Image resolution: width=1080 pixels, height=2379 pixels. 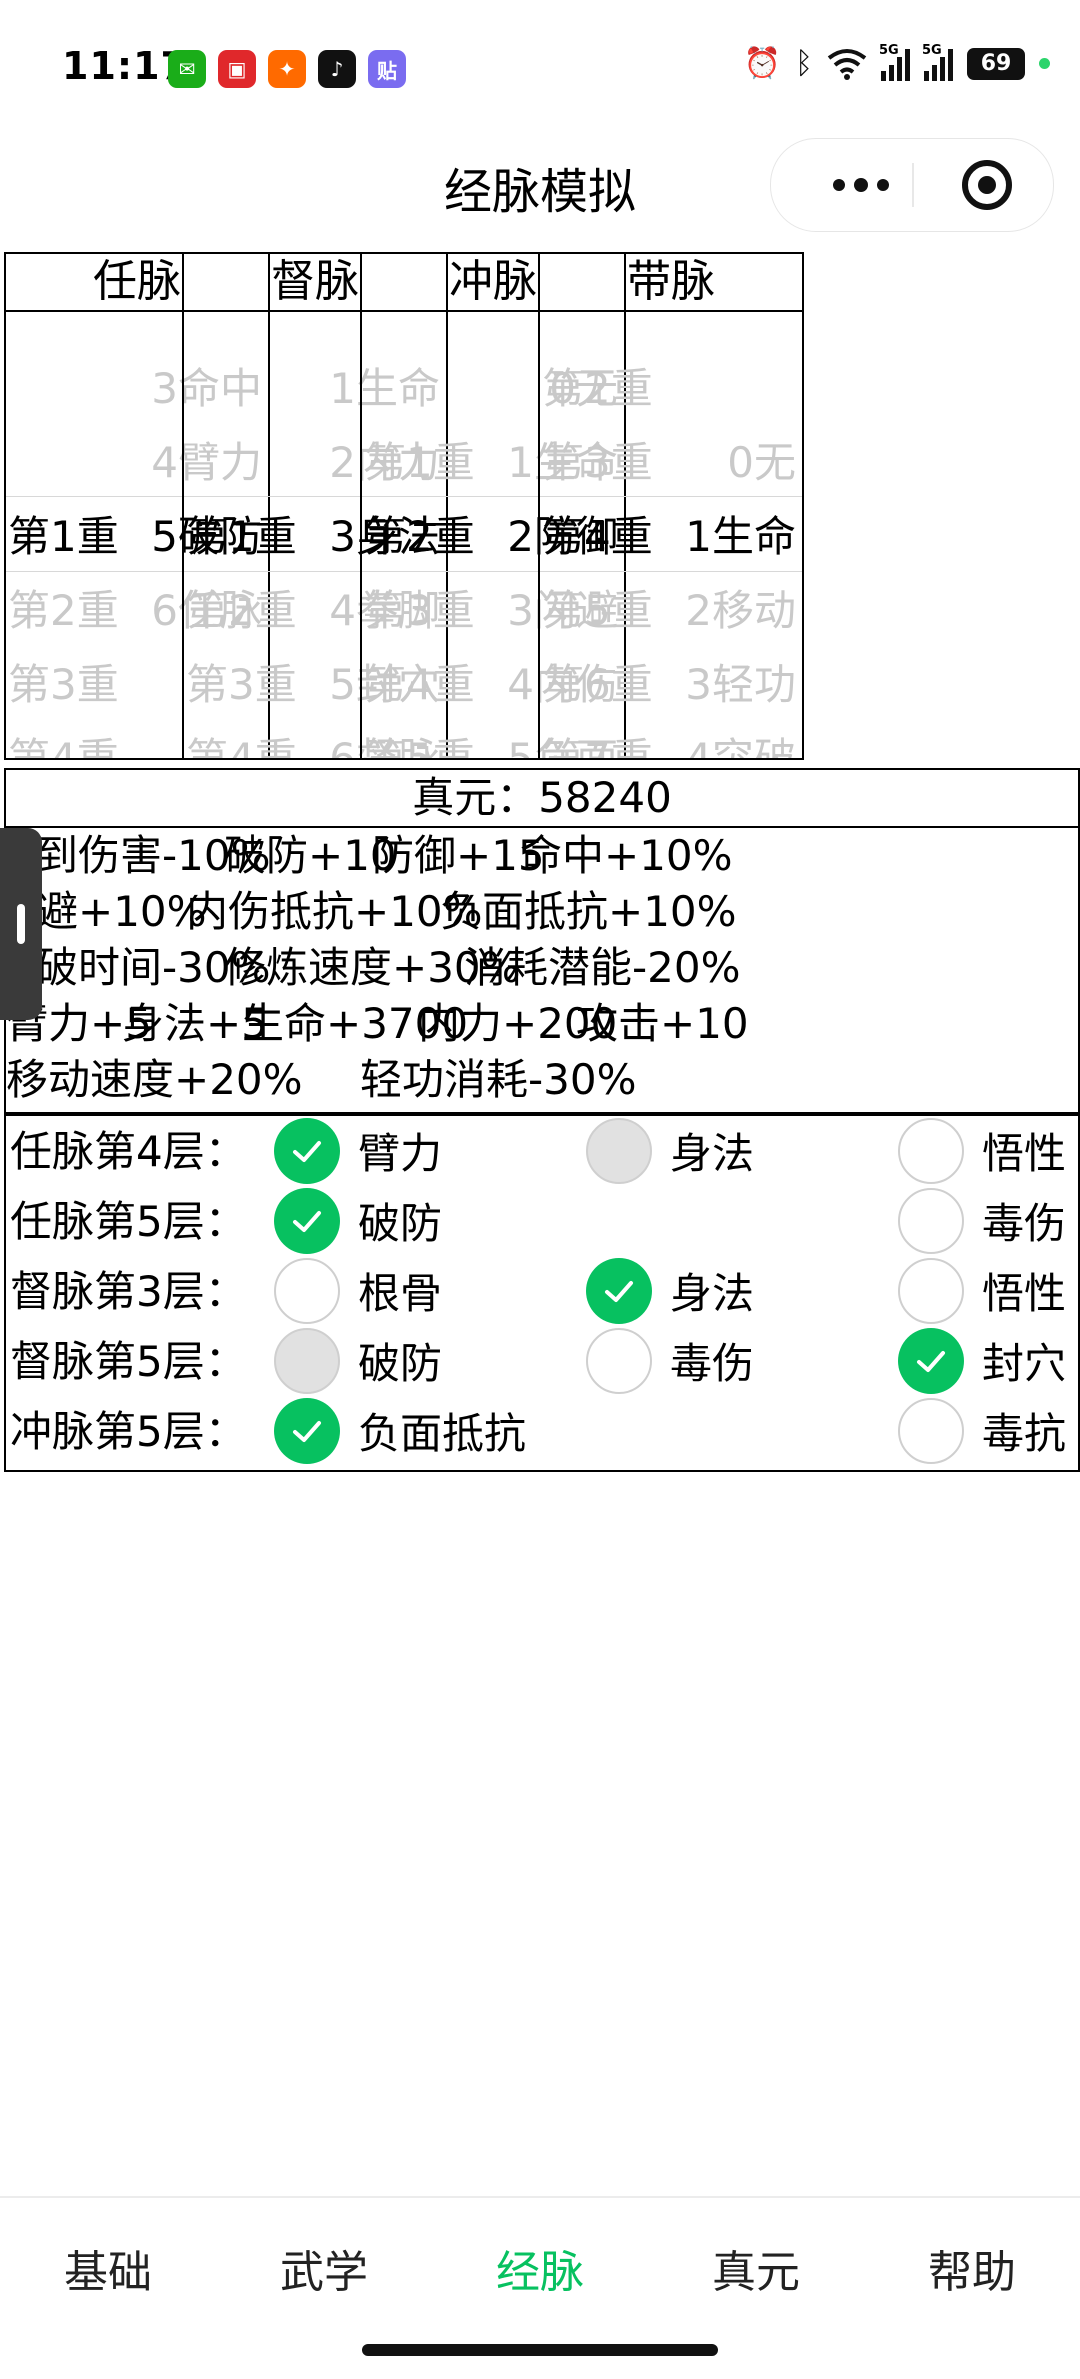 What do you see at coordinates (108, 2268) in the screenshot?
I see `tab-basic: 基础` at bounding box center [108, 2268].